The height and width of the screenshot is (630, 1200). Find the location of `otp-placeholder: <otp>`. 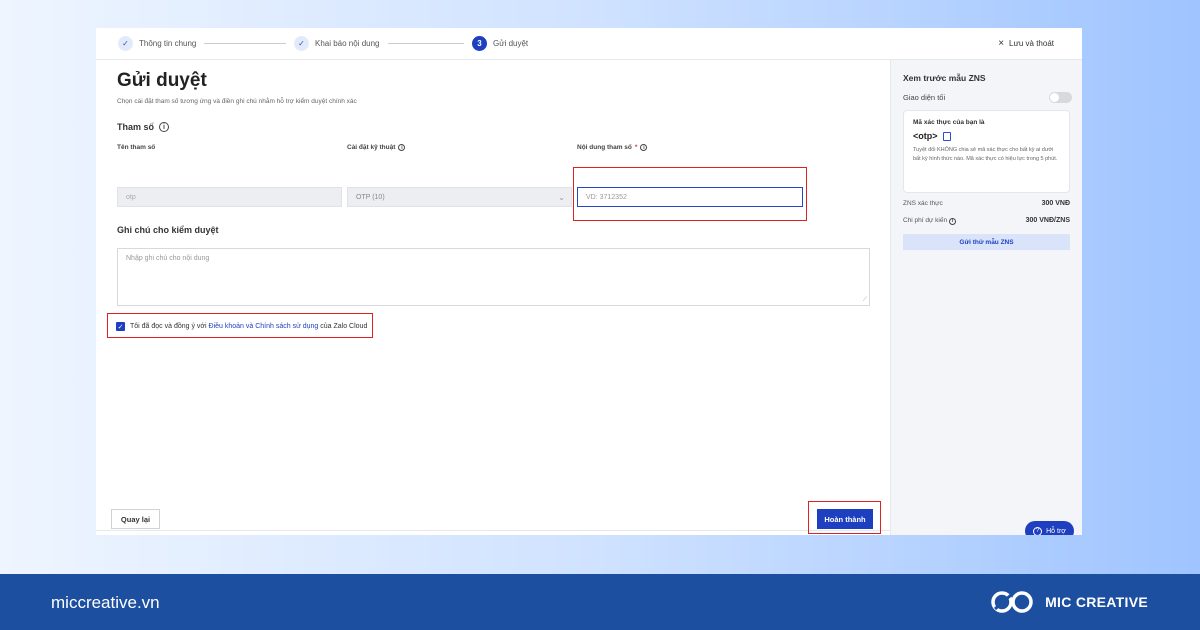

otp-placeholder: <otp> is located at coordinates (925, 136).